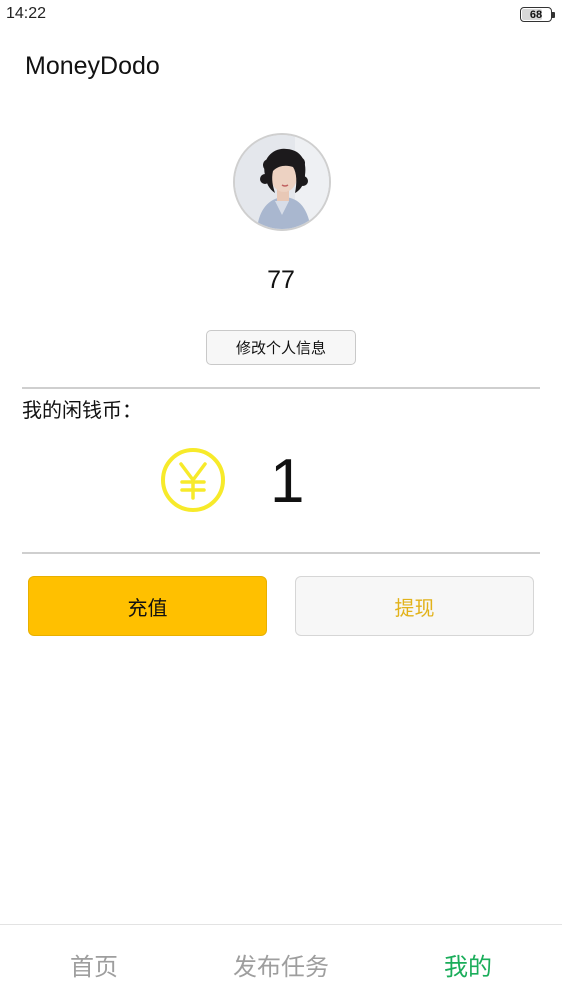 This screenshot has width=562, height=1000. I want to click on battery-percent: 68, so click(536, 14).